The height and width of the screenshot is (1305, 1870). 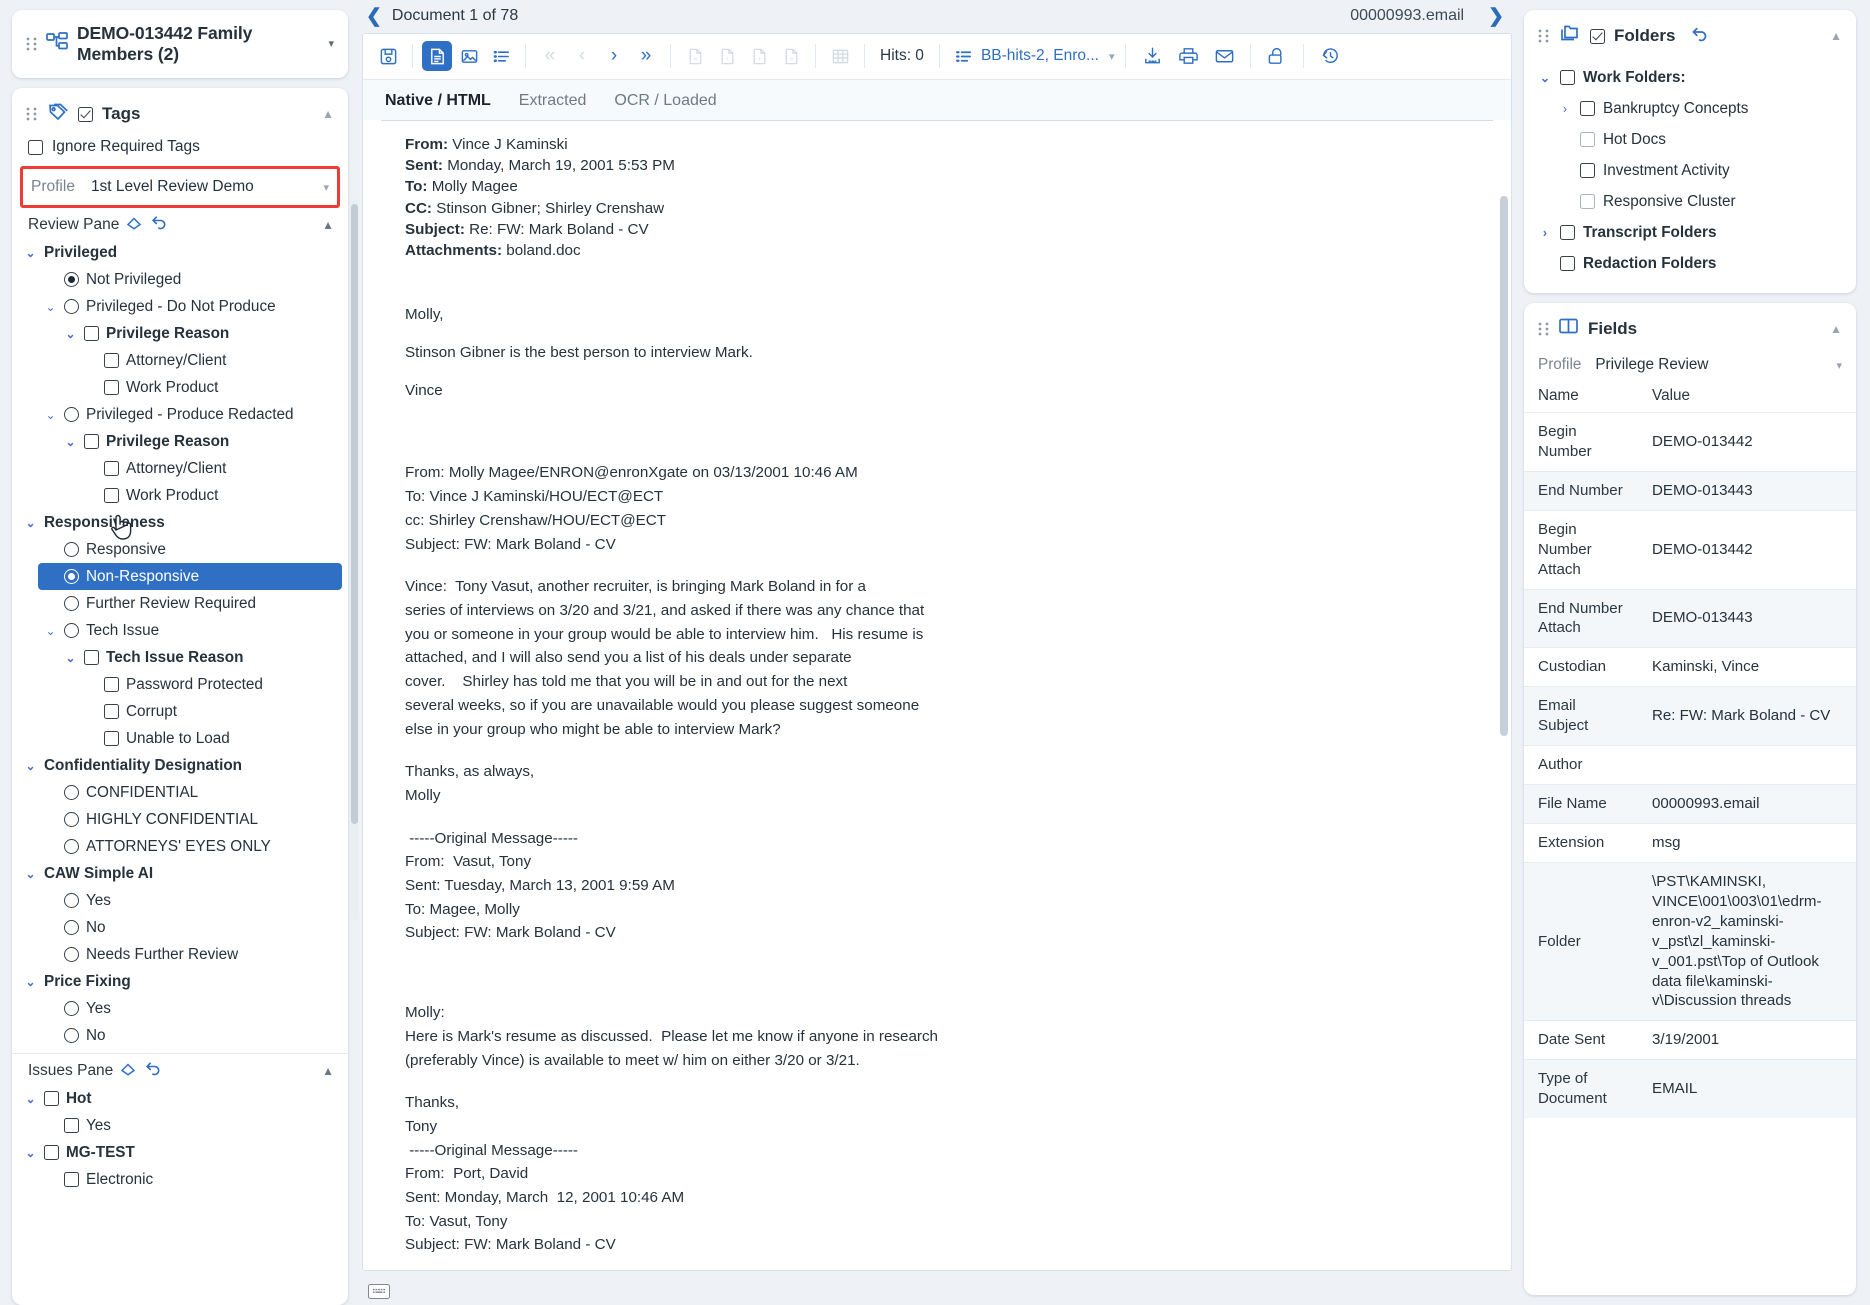 I want to click on keyboard-shortcuts-icon, so click(x=379, y=1291).